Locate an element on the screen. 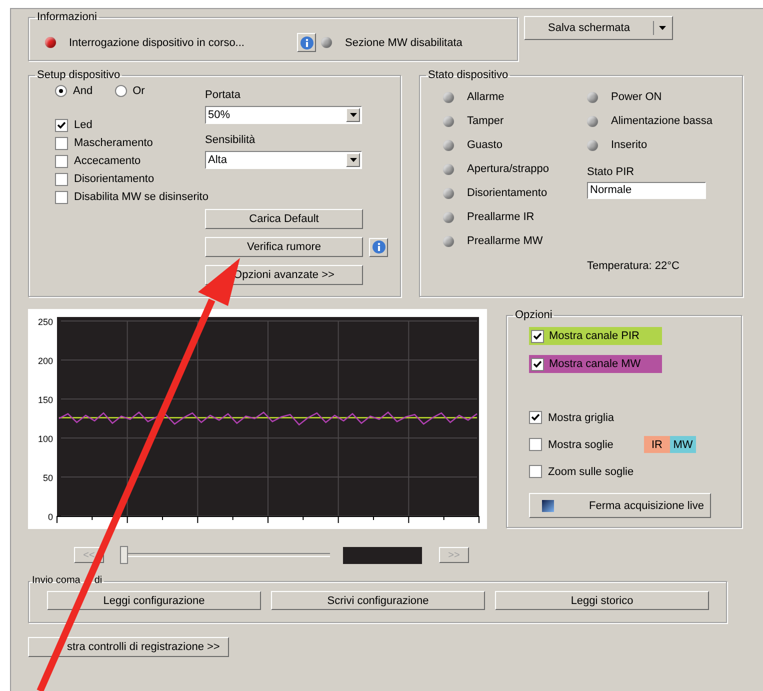 Image resolution: width=763 pixels, height=691 pixels. y-tick-label: 200 is located at coordinates (45, 361).